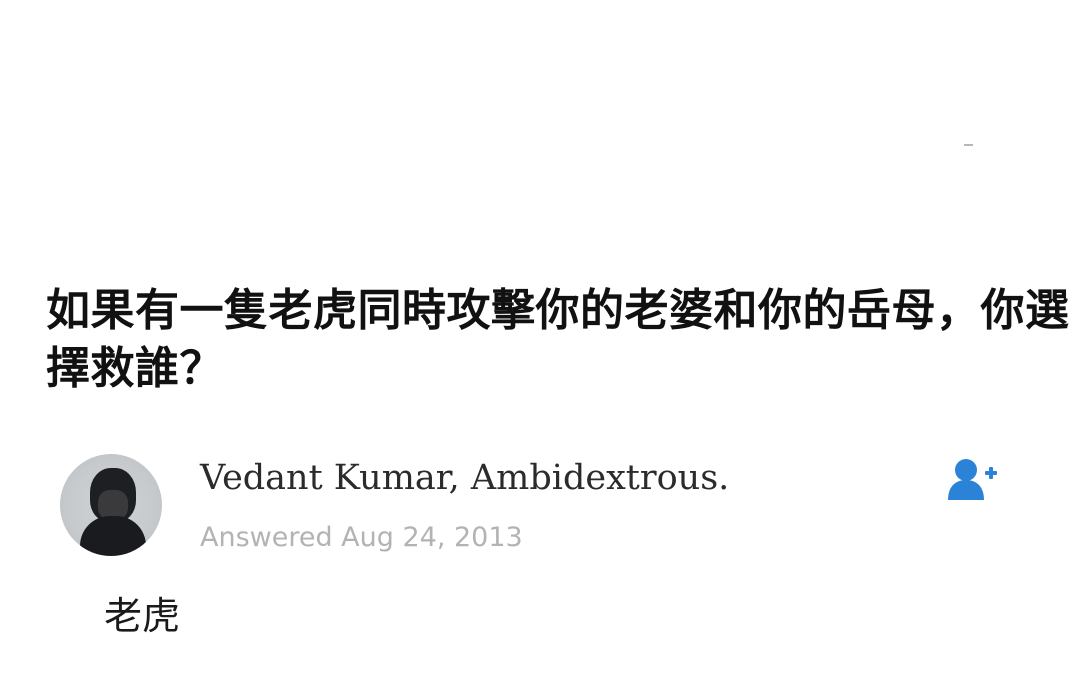 This screenshot has width=1080, height=700. Describe the element at coordinates (464, 478) in the screenshot. I see `author-name: Vedant Kumar, Ambidextrous.` at that location.